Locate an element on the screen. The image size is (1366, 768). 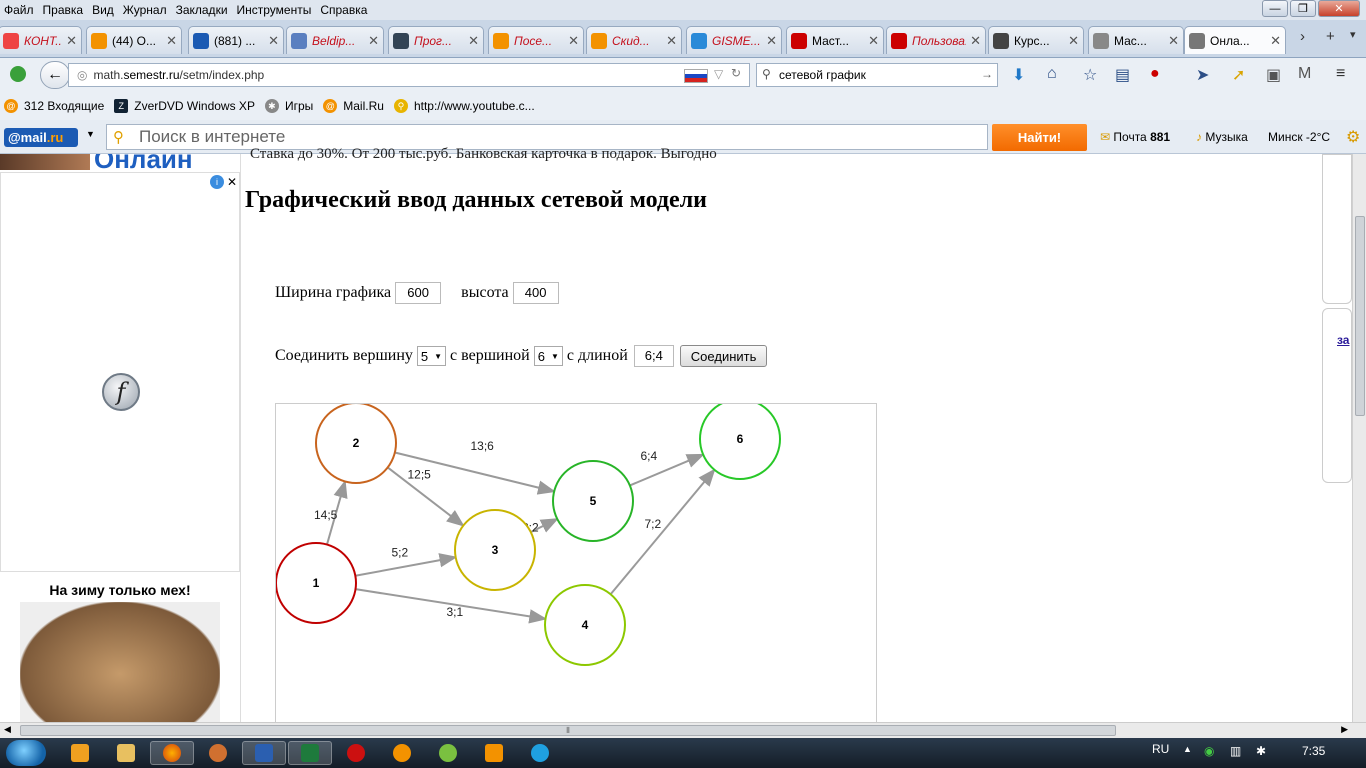
menu-help: Справка is located at coordinates (343, 10).